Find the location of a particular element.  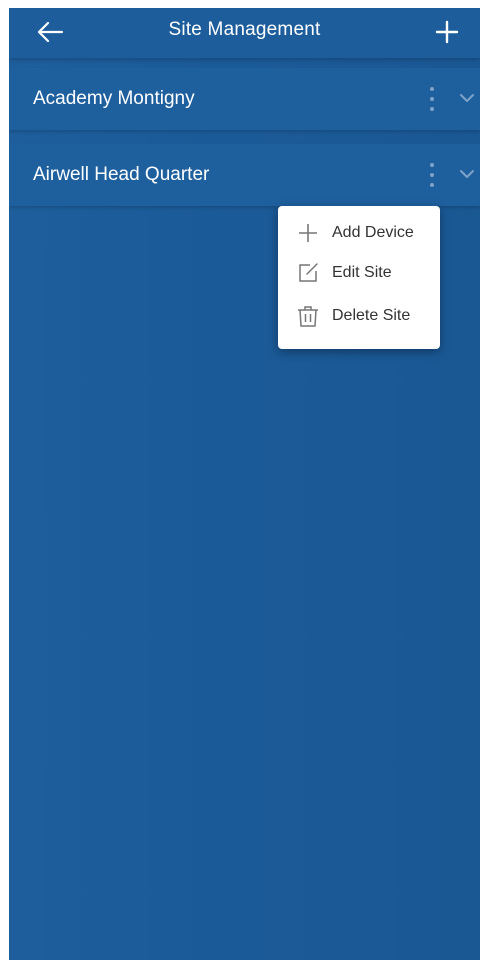

menu-item-add-device: Add Device is located at coordinates (359, 235).